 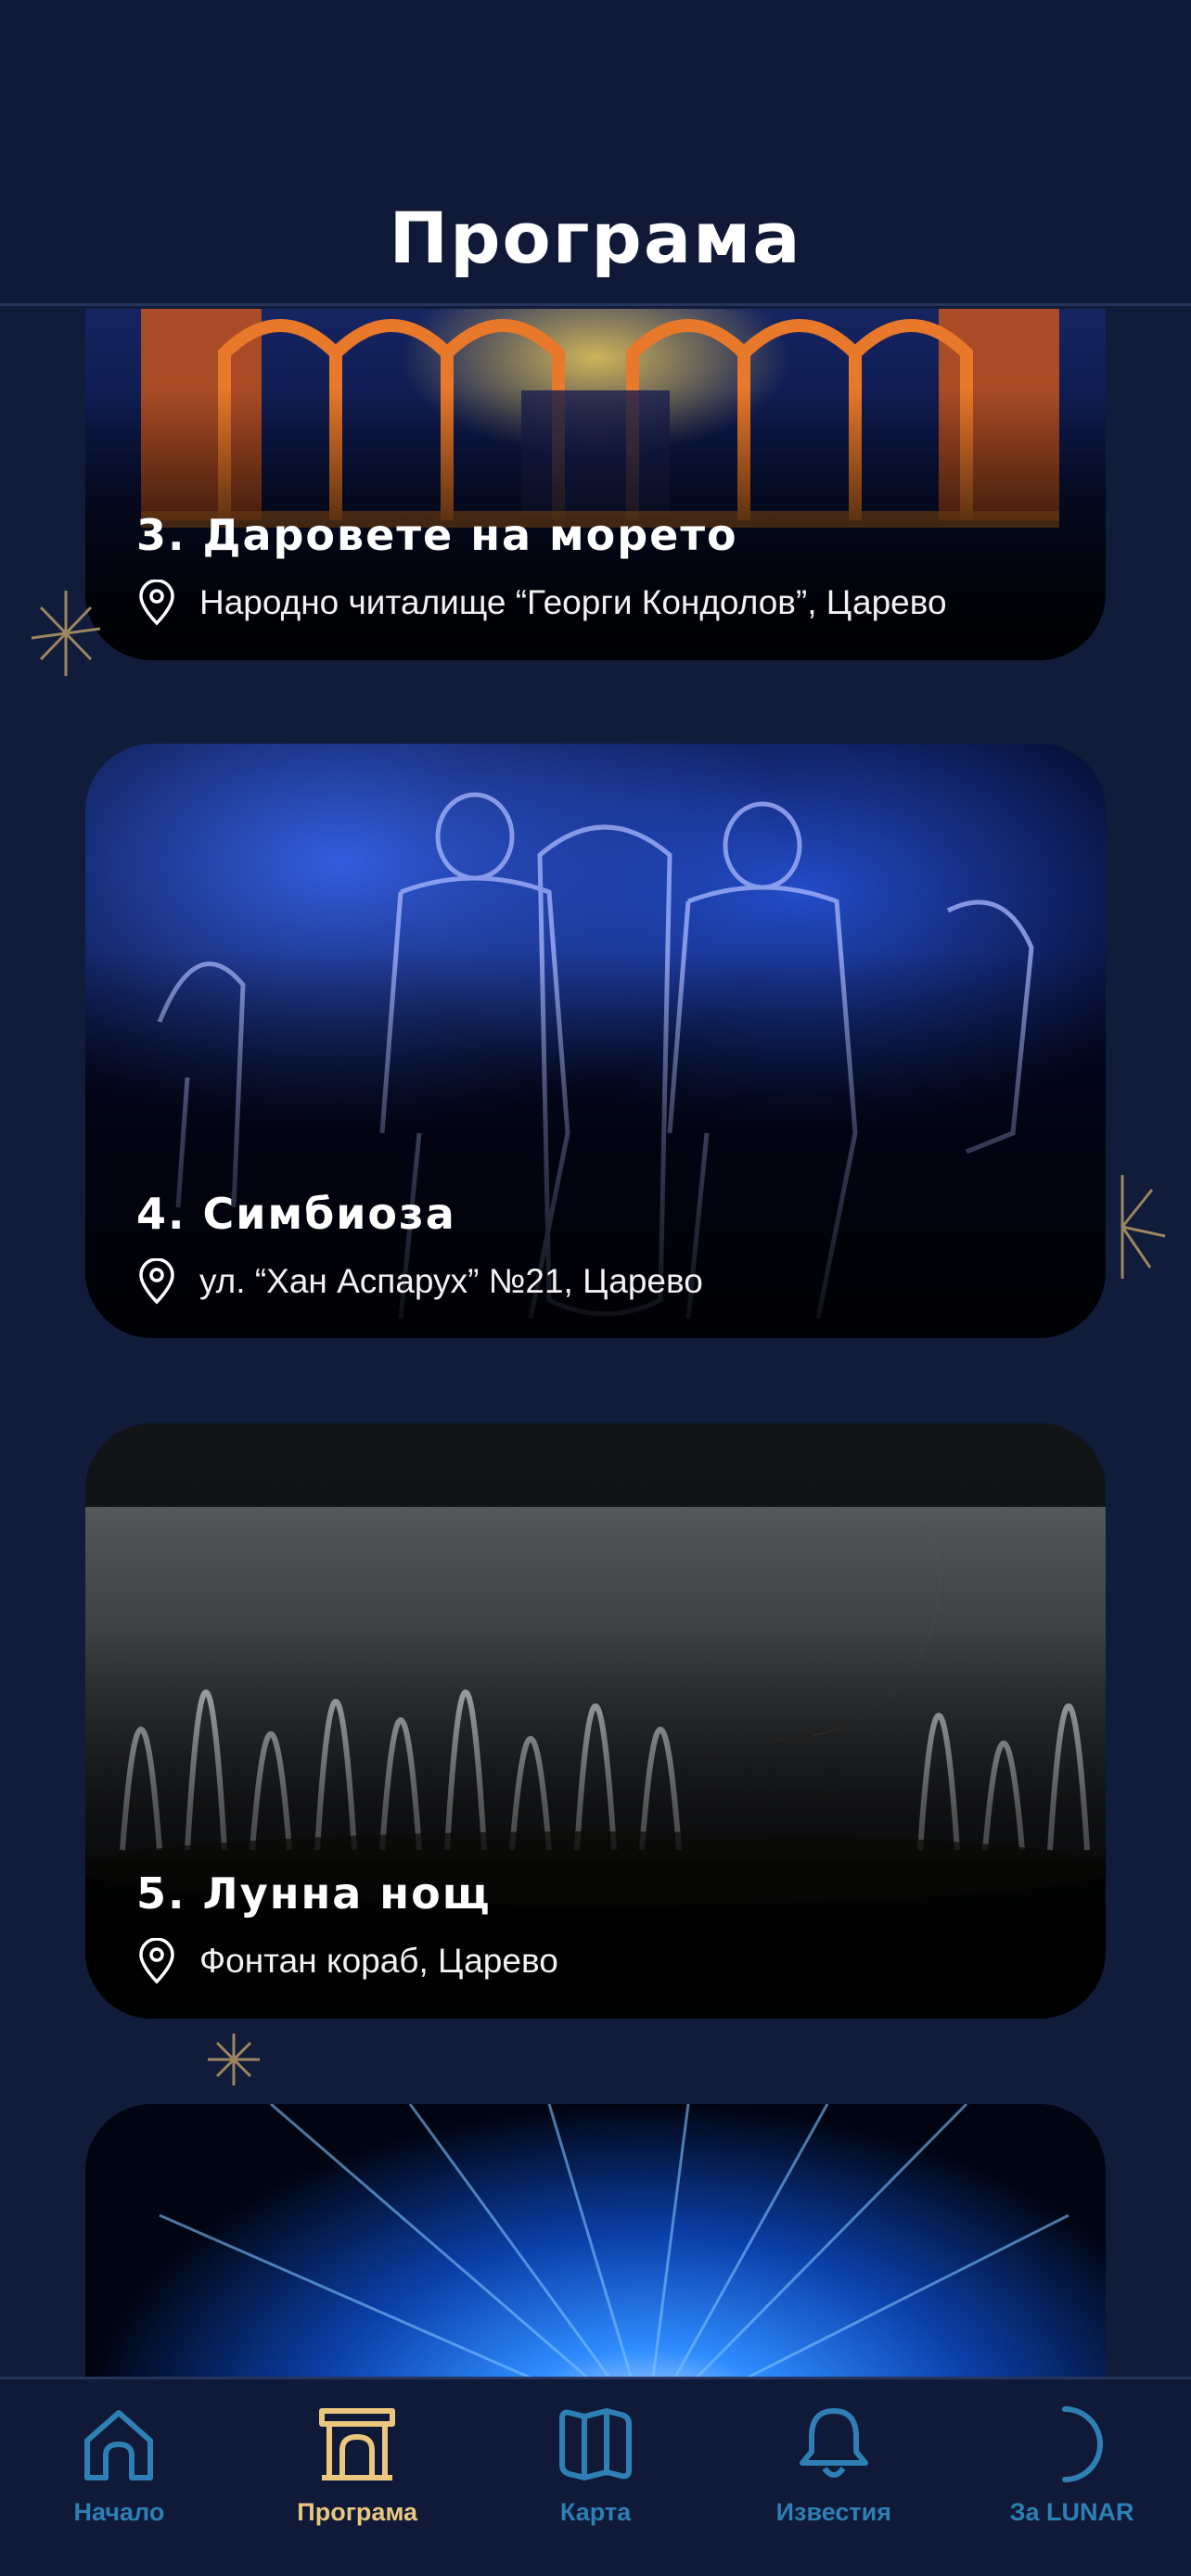 I want to click on tab-home: Начало, so click(x=119, y=2477).